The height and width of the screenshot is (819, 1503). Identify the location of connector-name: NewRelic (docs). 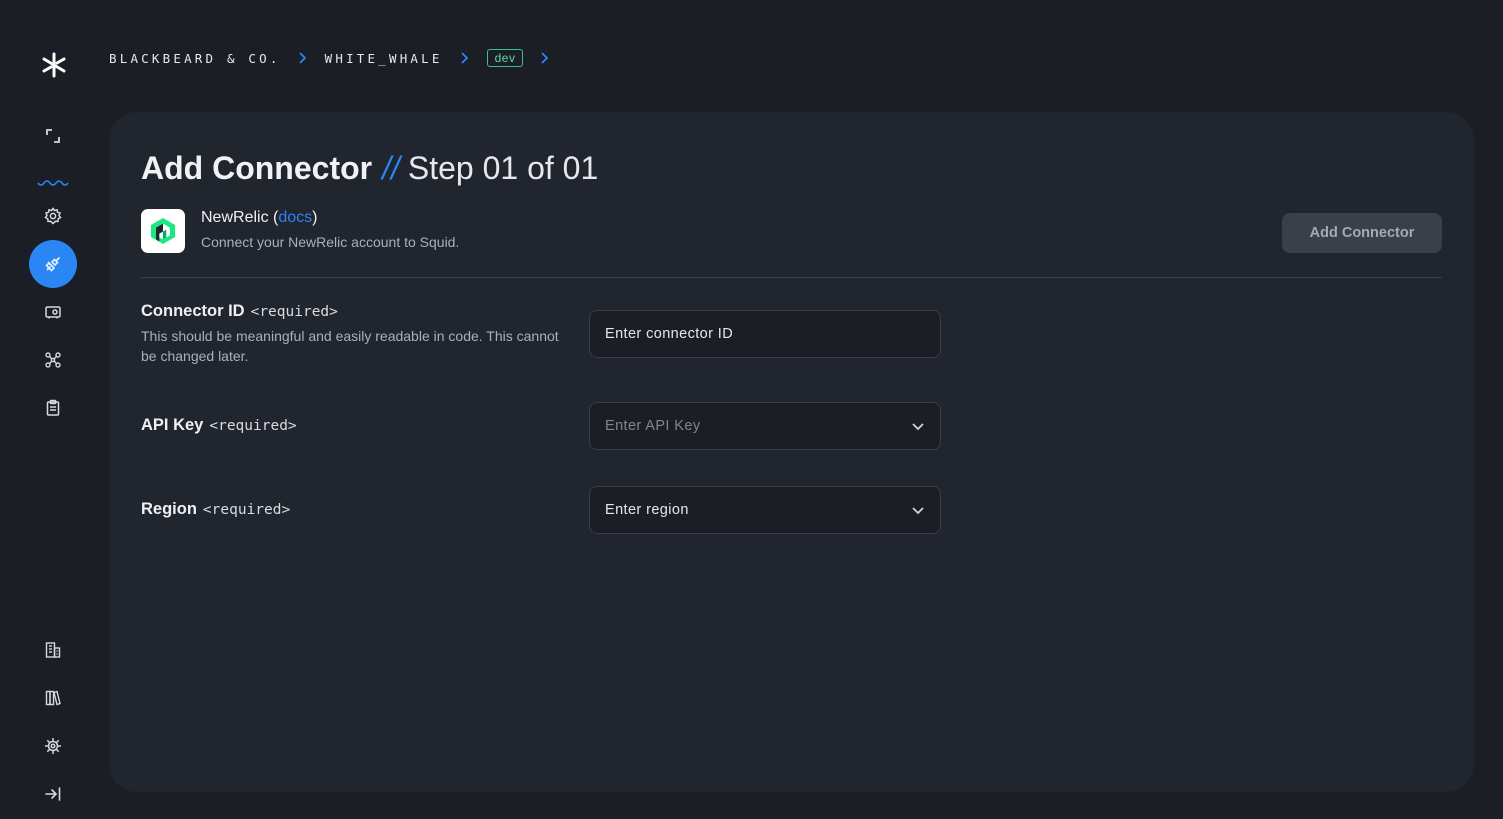
(259, 217).